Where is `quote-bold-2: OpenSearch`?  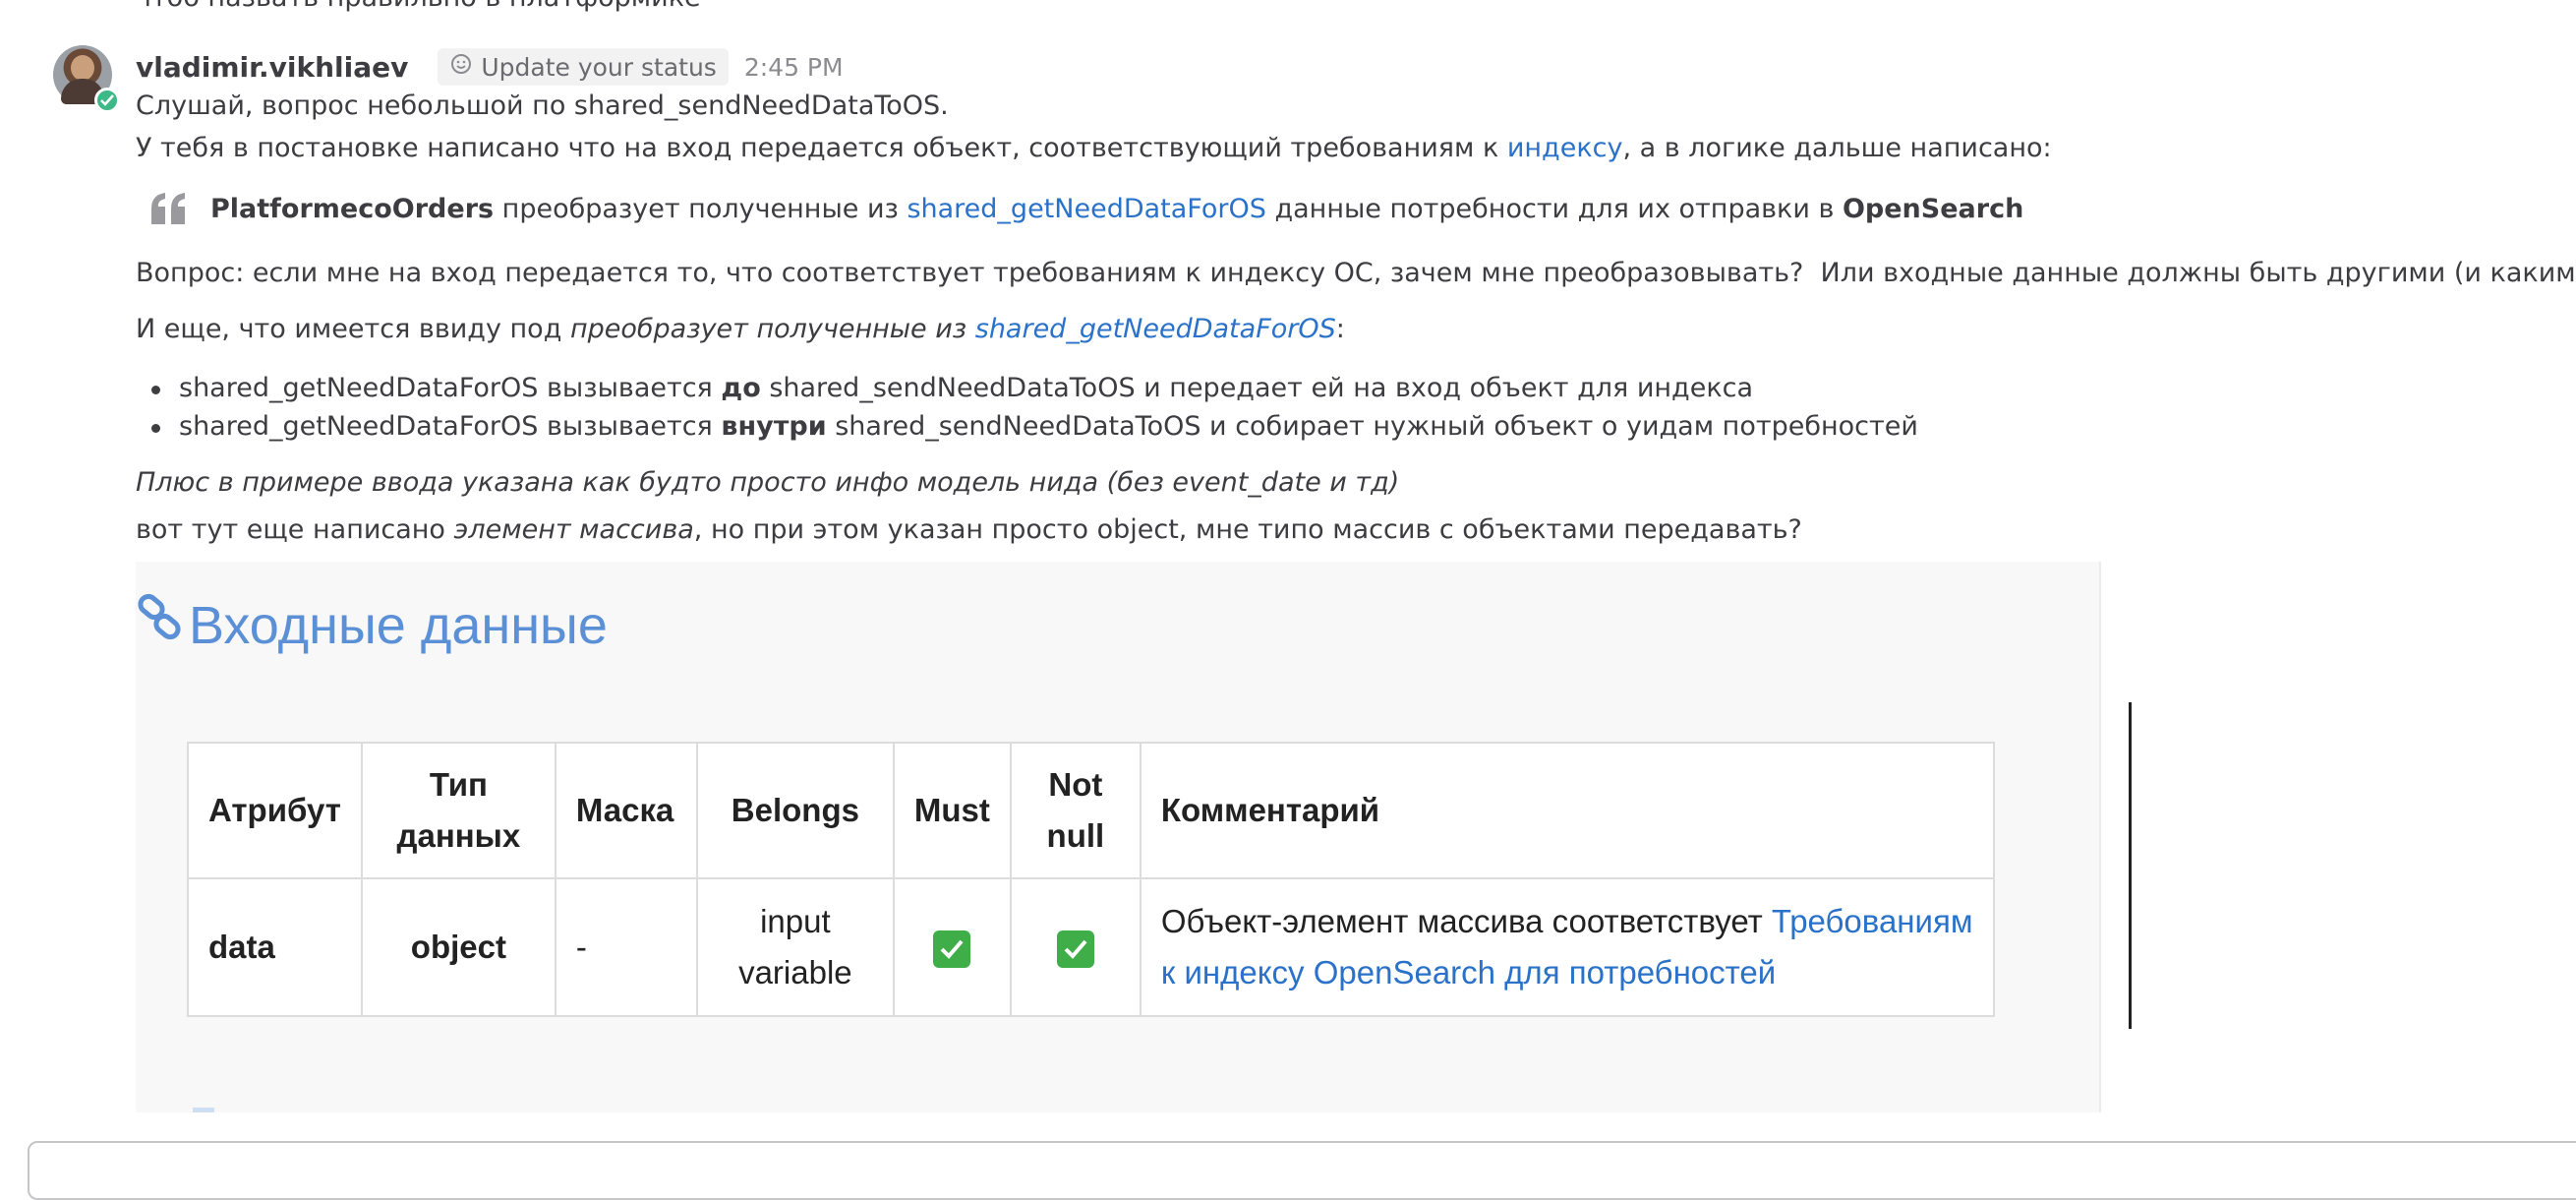 quote-bold-2: OpenSearch is located at coordinates (1933, 208).